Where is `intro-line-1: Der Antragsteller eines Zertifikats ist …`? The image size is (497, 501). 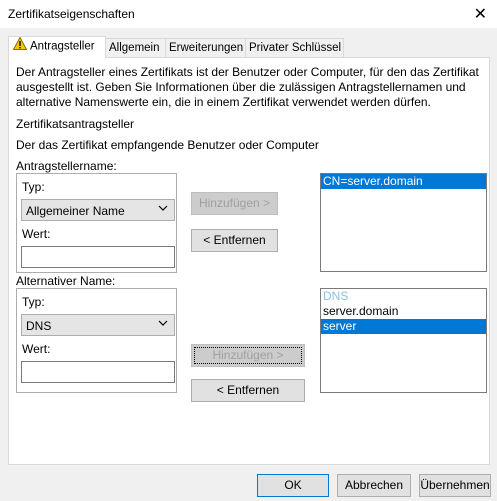
intro-line-1: Der Antragsteller eines Zertifikats ist … is located at coordinates (247, 72).